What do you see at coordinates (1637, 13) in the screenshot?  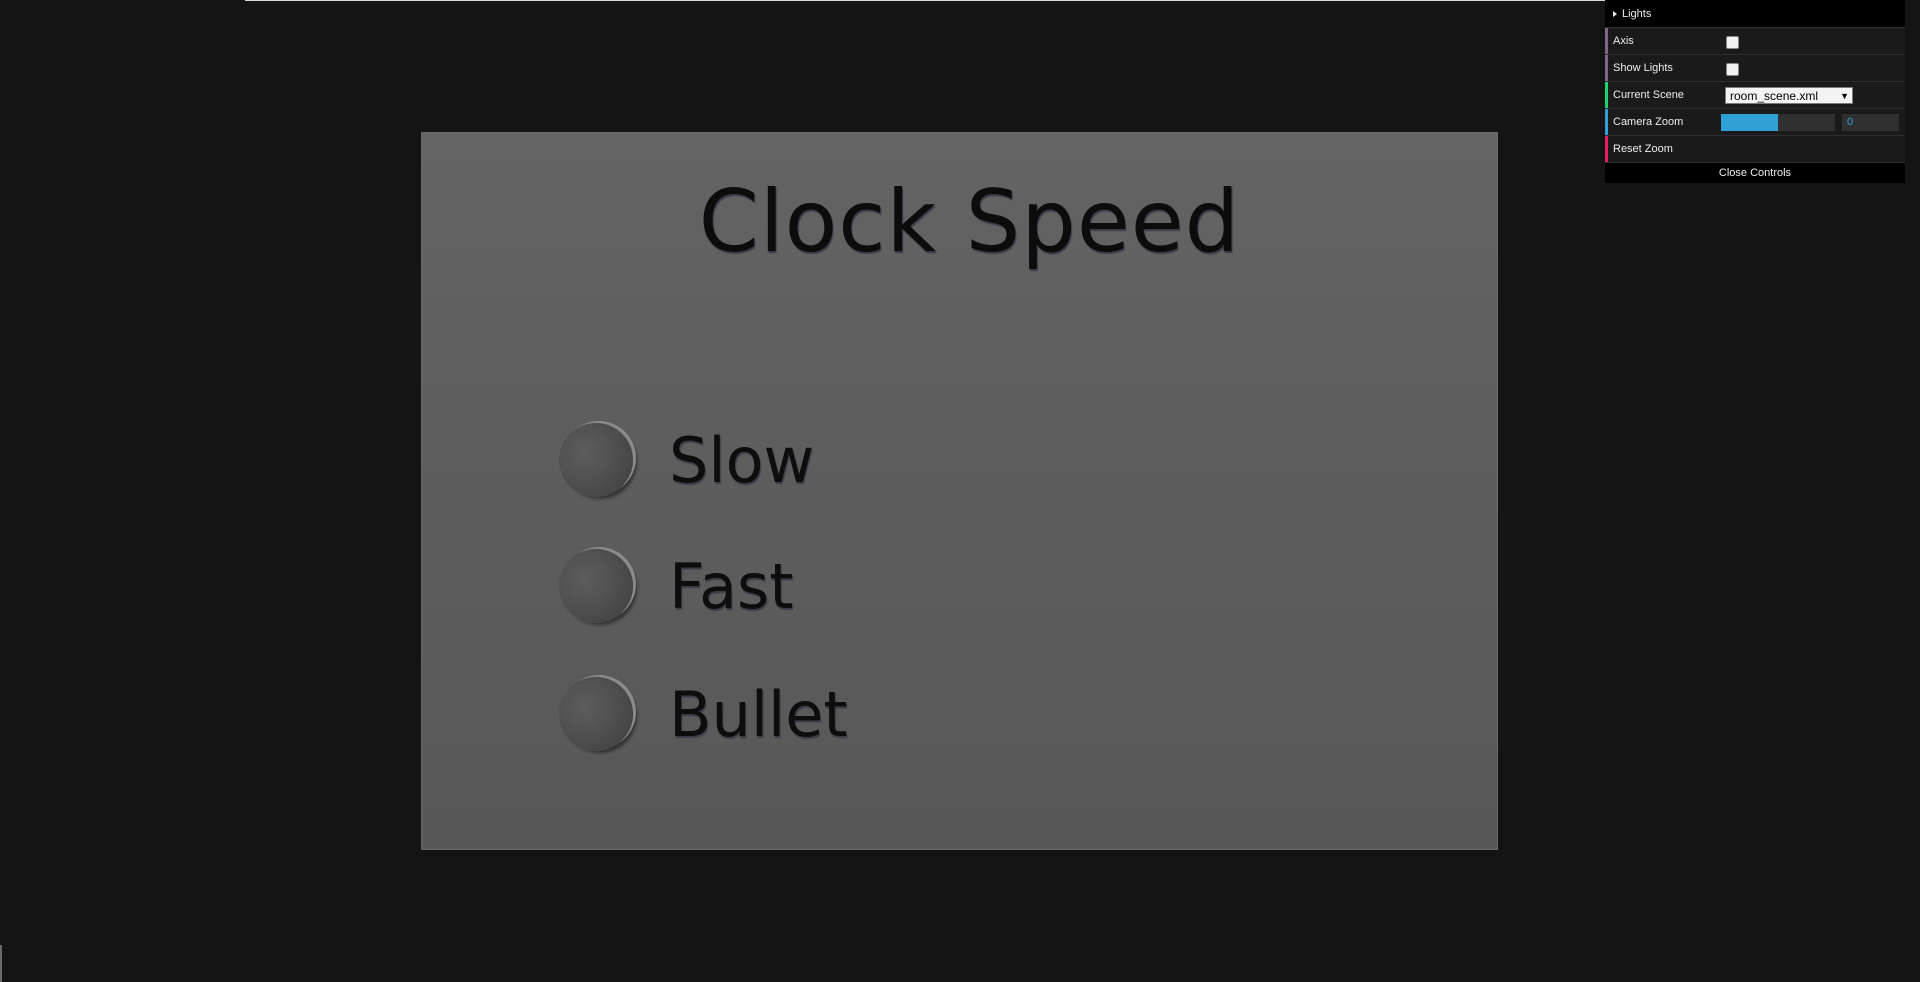 I see `lights-folder-label: Lights` at bounding box center [1637, 13].